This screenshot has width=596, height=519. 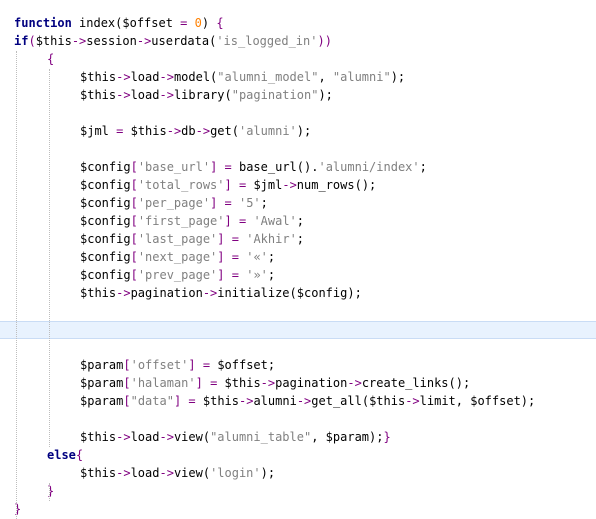 What do you see at coordinates (177, 257) in the screenshot?
I see `code-text: $config['next_page'] = '«';` at bounding box center [177, 257].